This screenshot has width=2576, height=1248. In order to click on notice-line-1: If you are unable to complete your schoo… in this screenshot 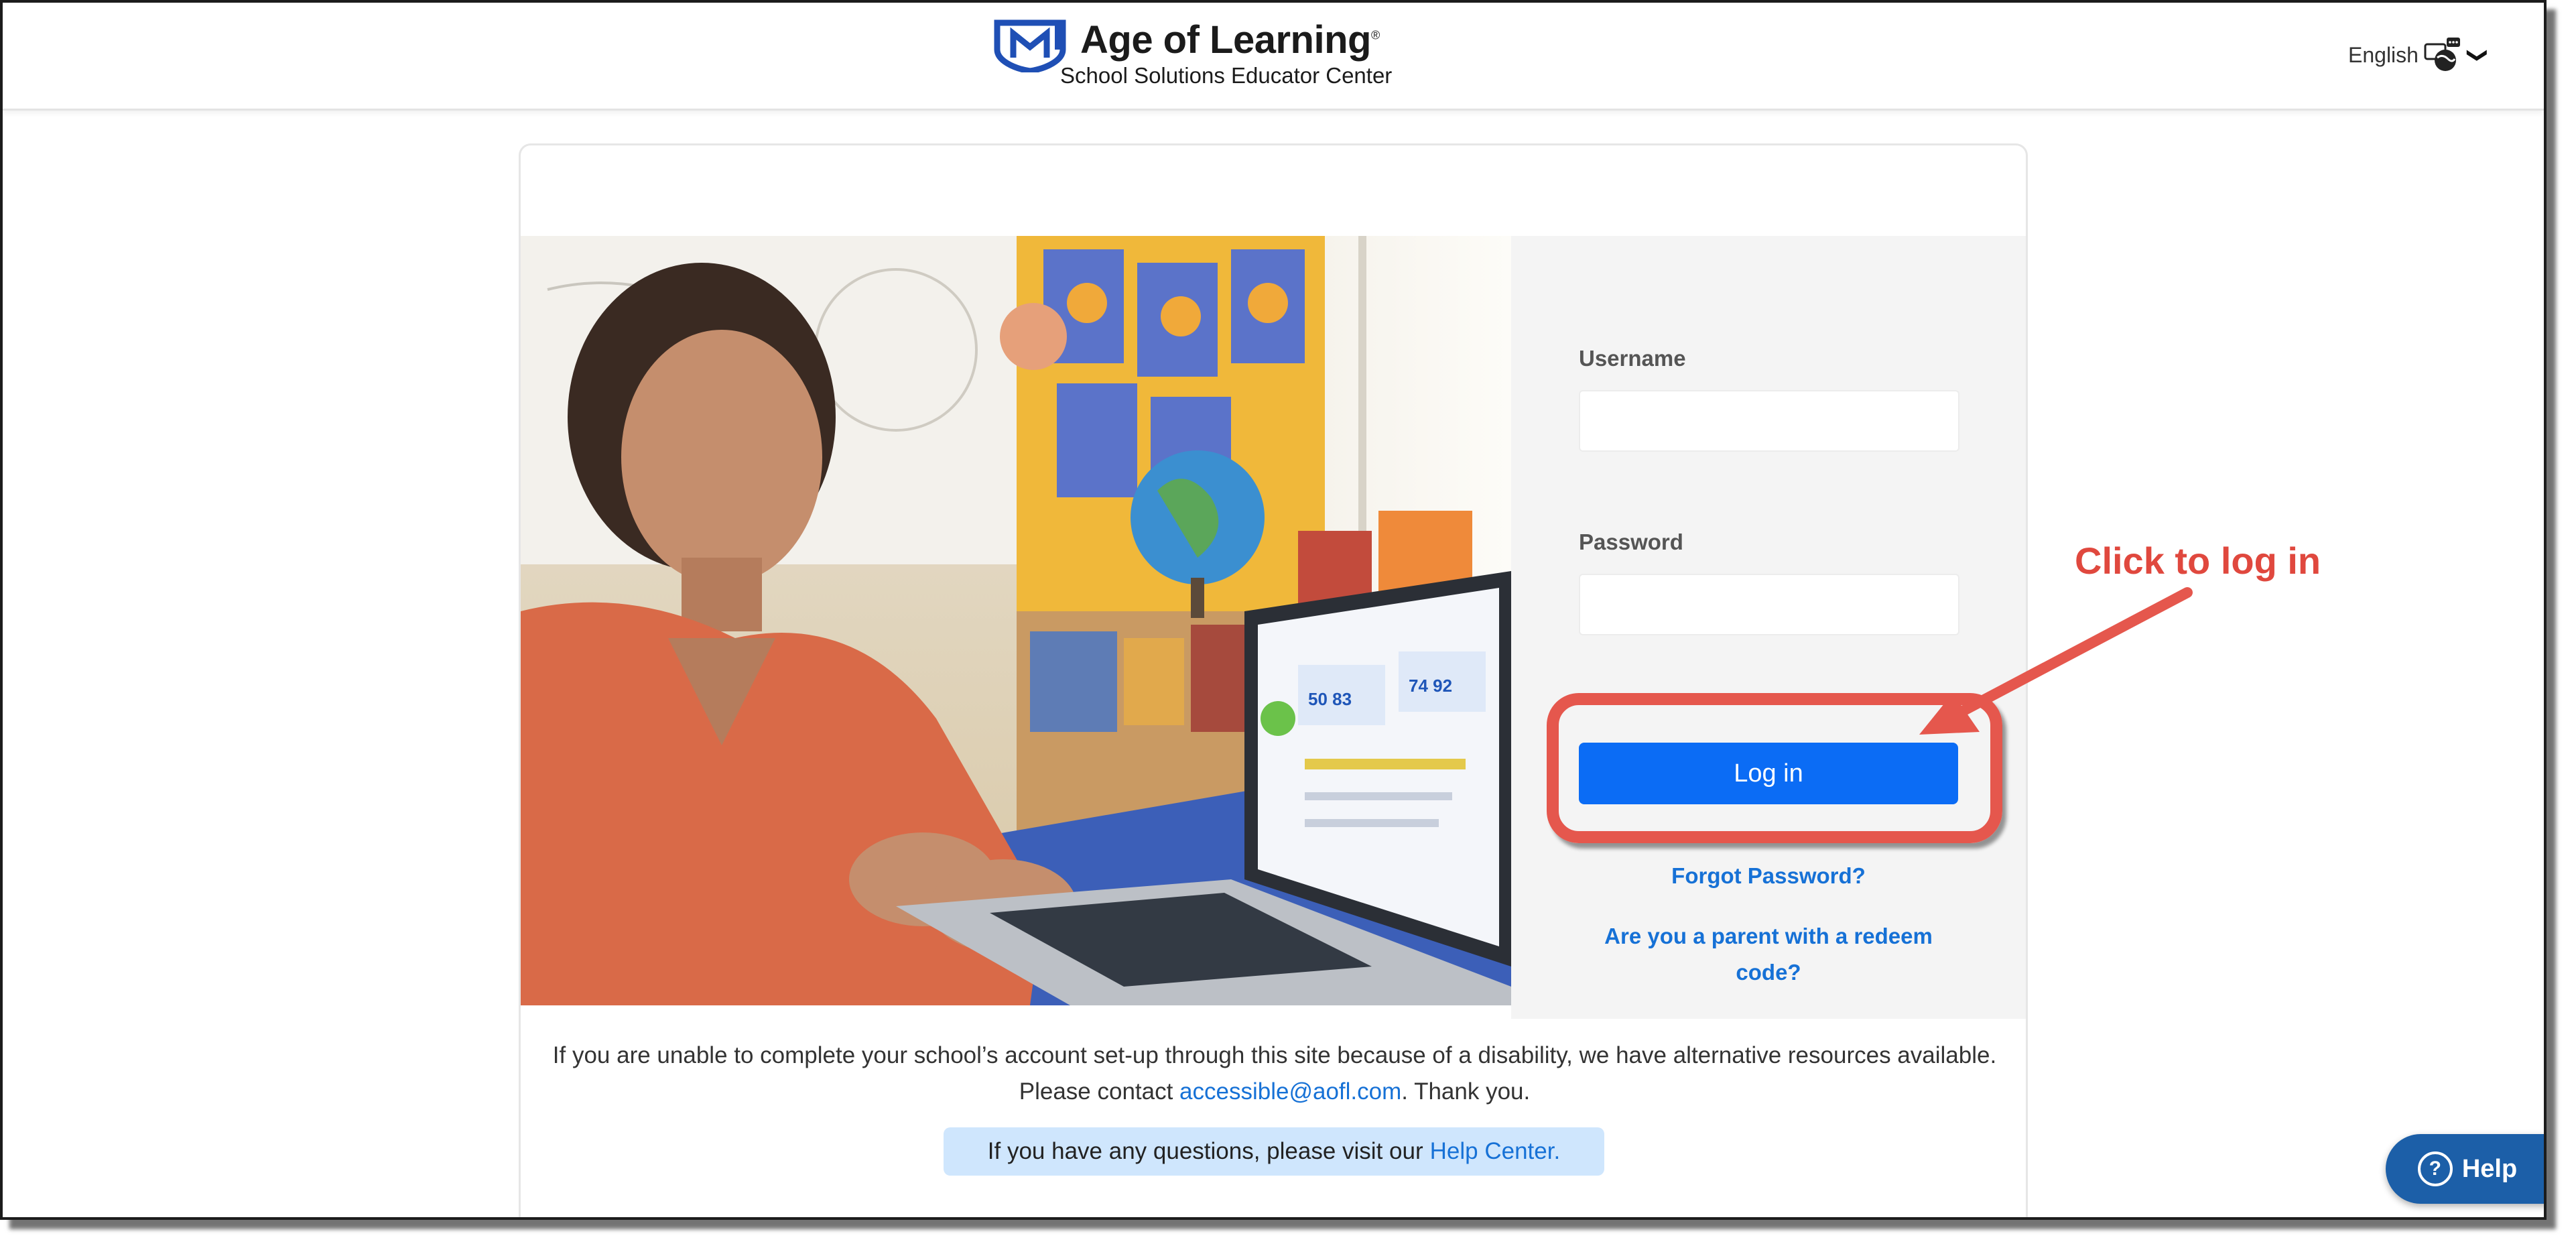, I will do `click(1274, 1055)`.